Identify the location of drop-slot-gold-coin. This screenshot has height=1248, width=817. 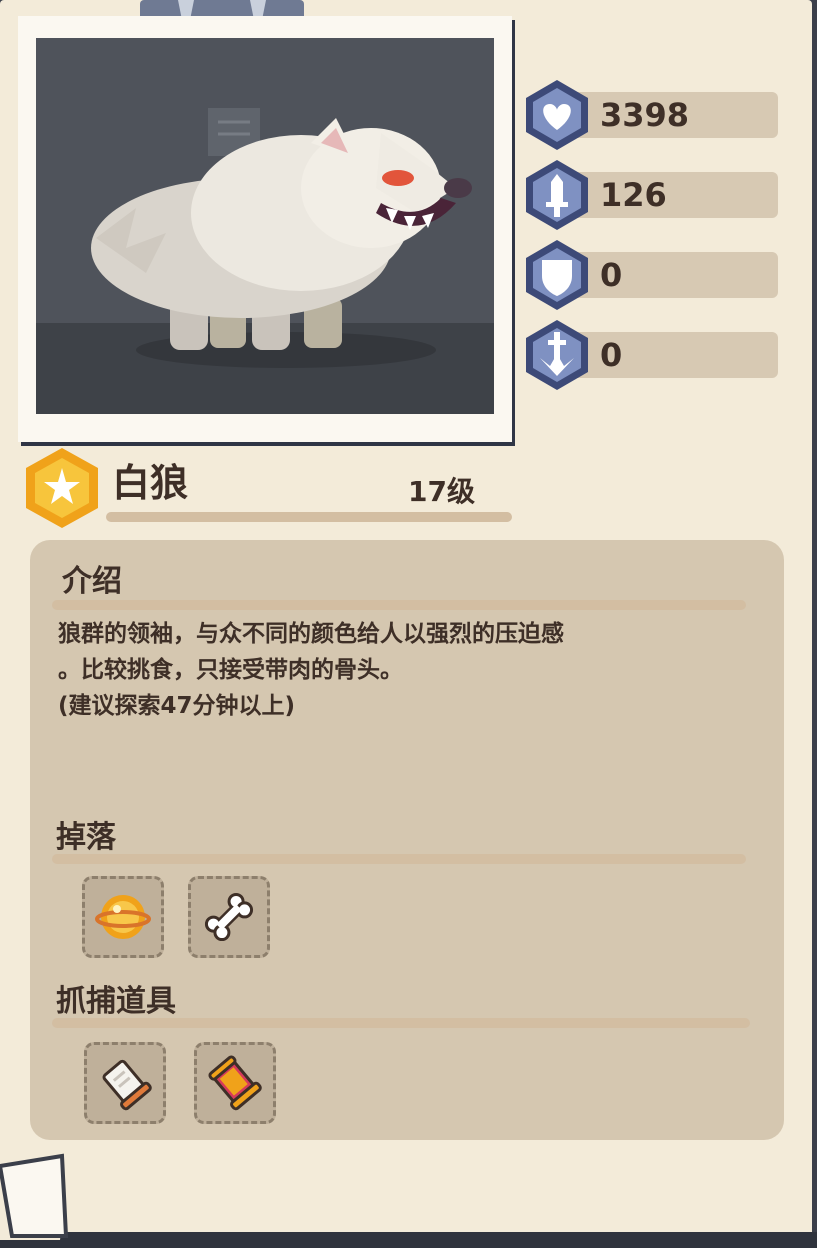
(123, 917).